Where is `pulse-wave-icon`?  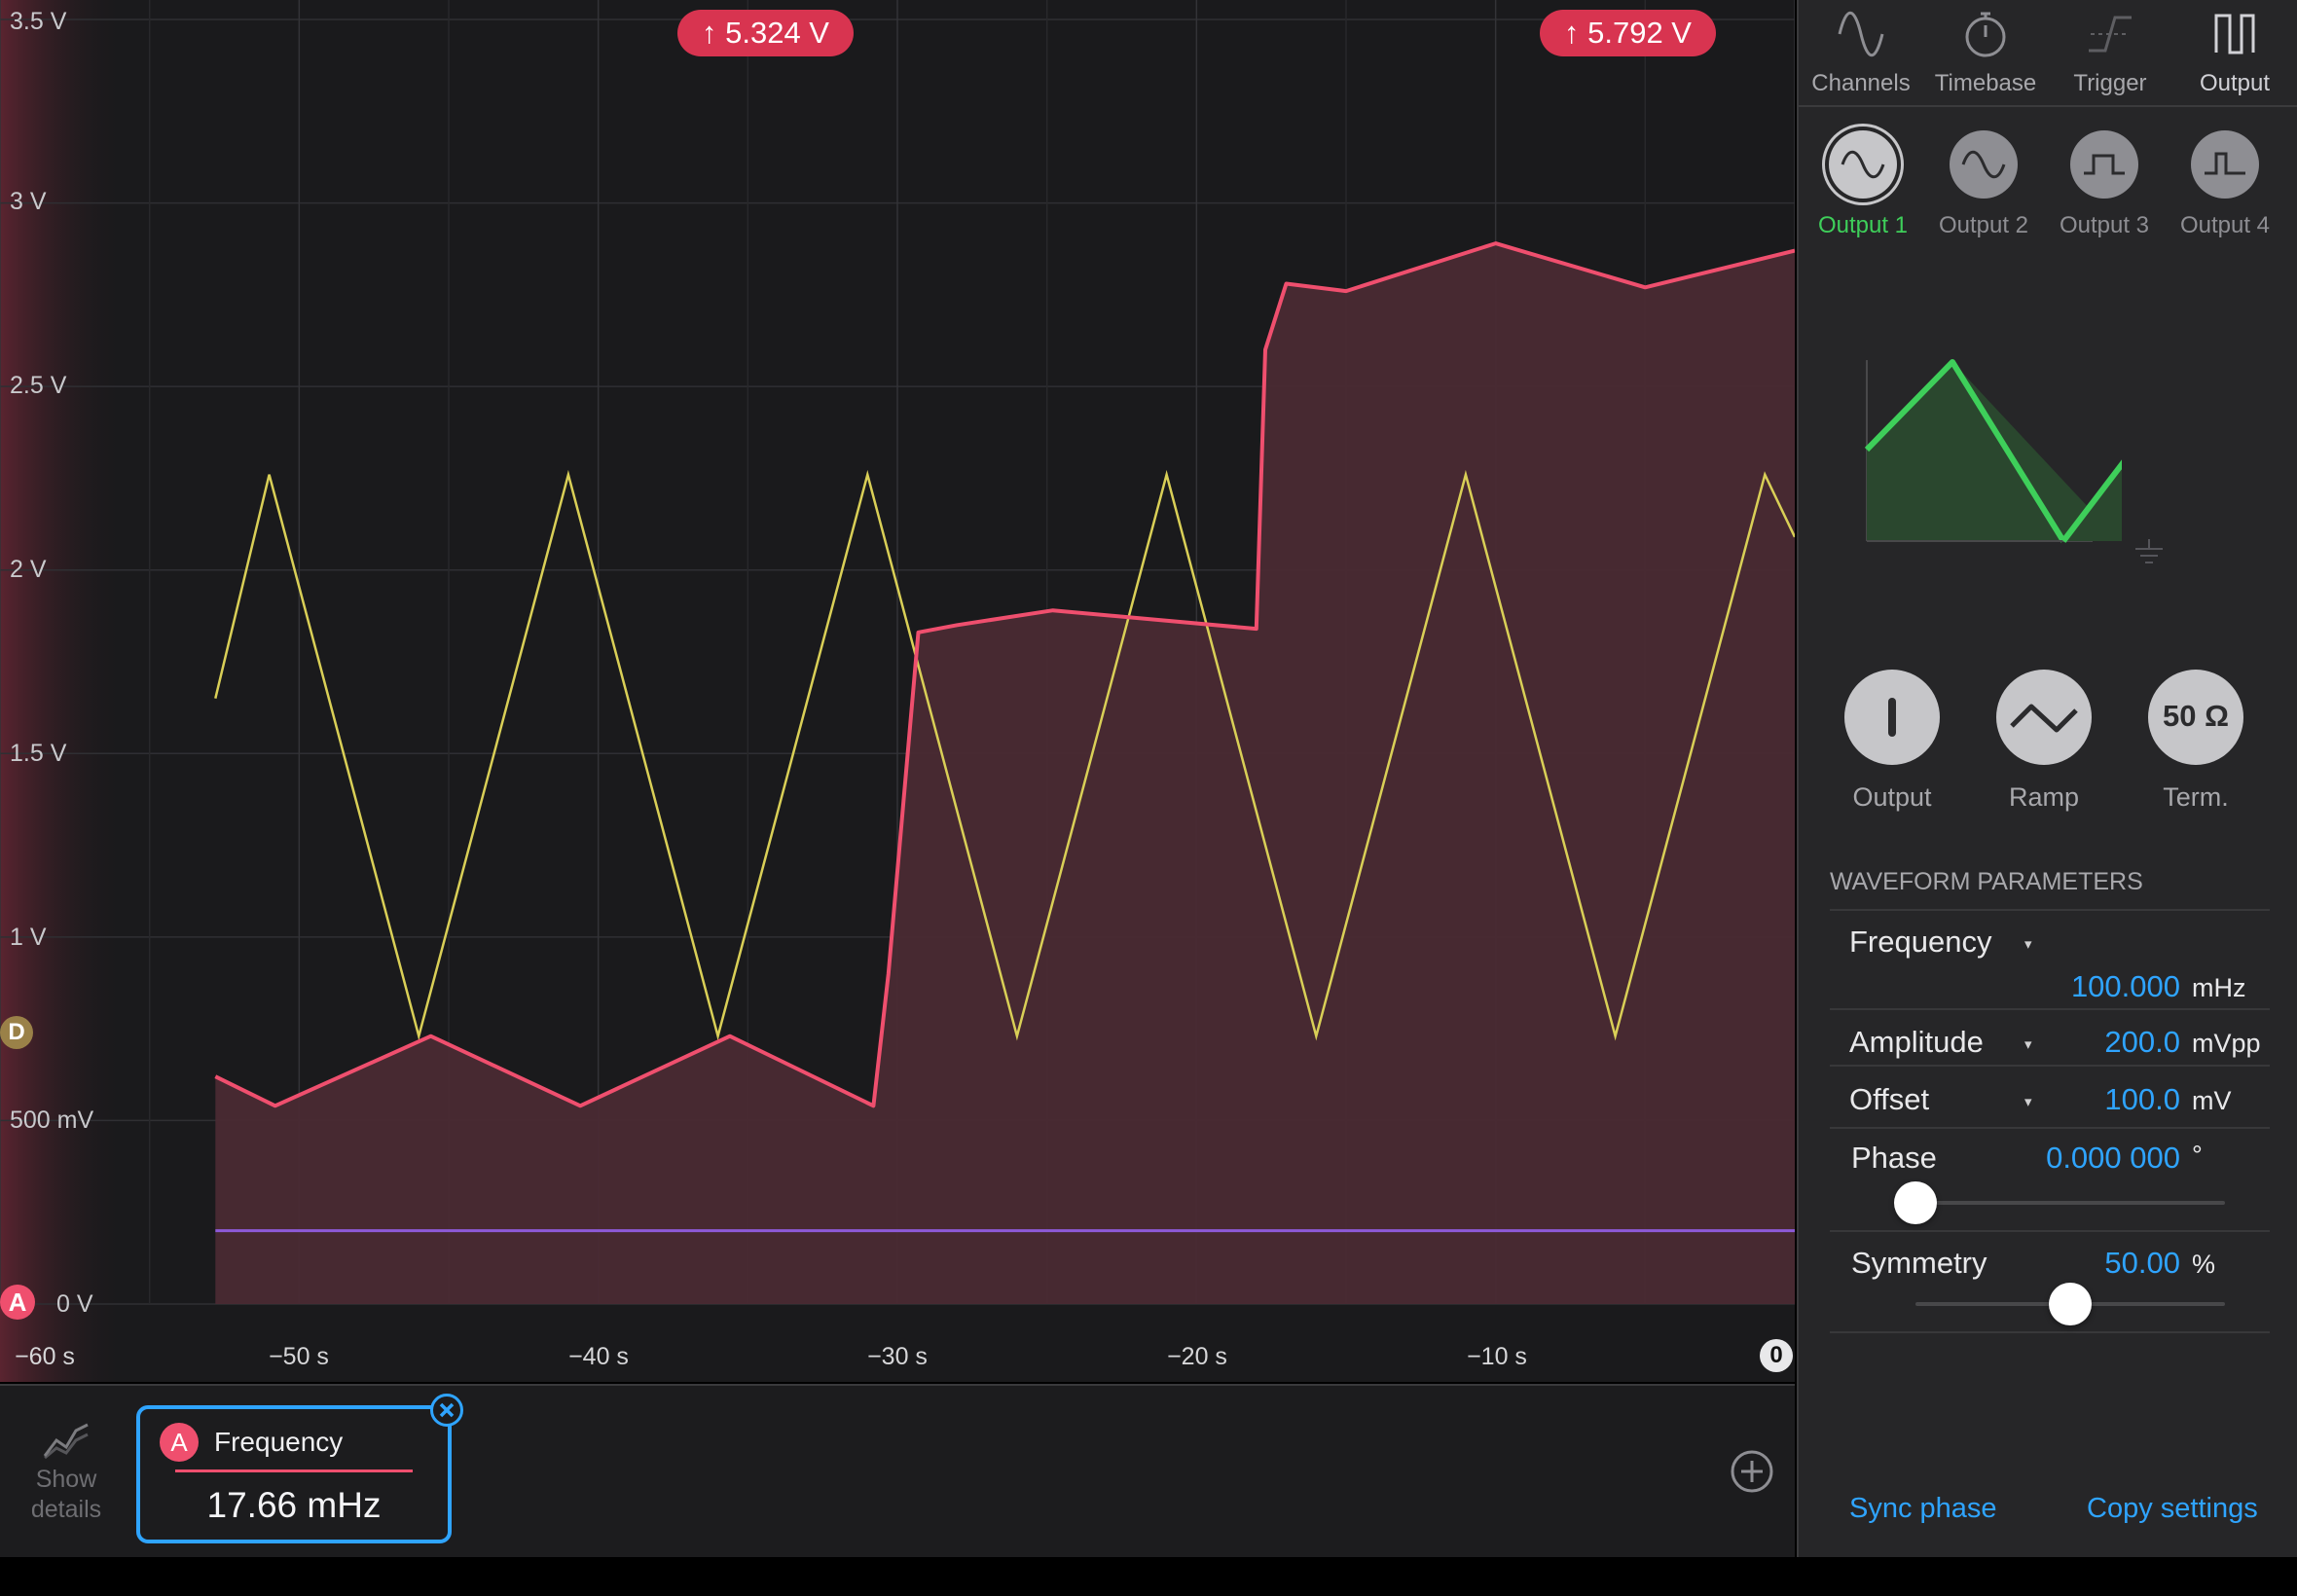
pulse-wave-icon is located at coordinates (2225, 163).